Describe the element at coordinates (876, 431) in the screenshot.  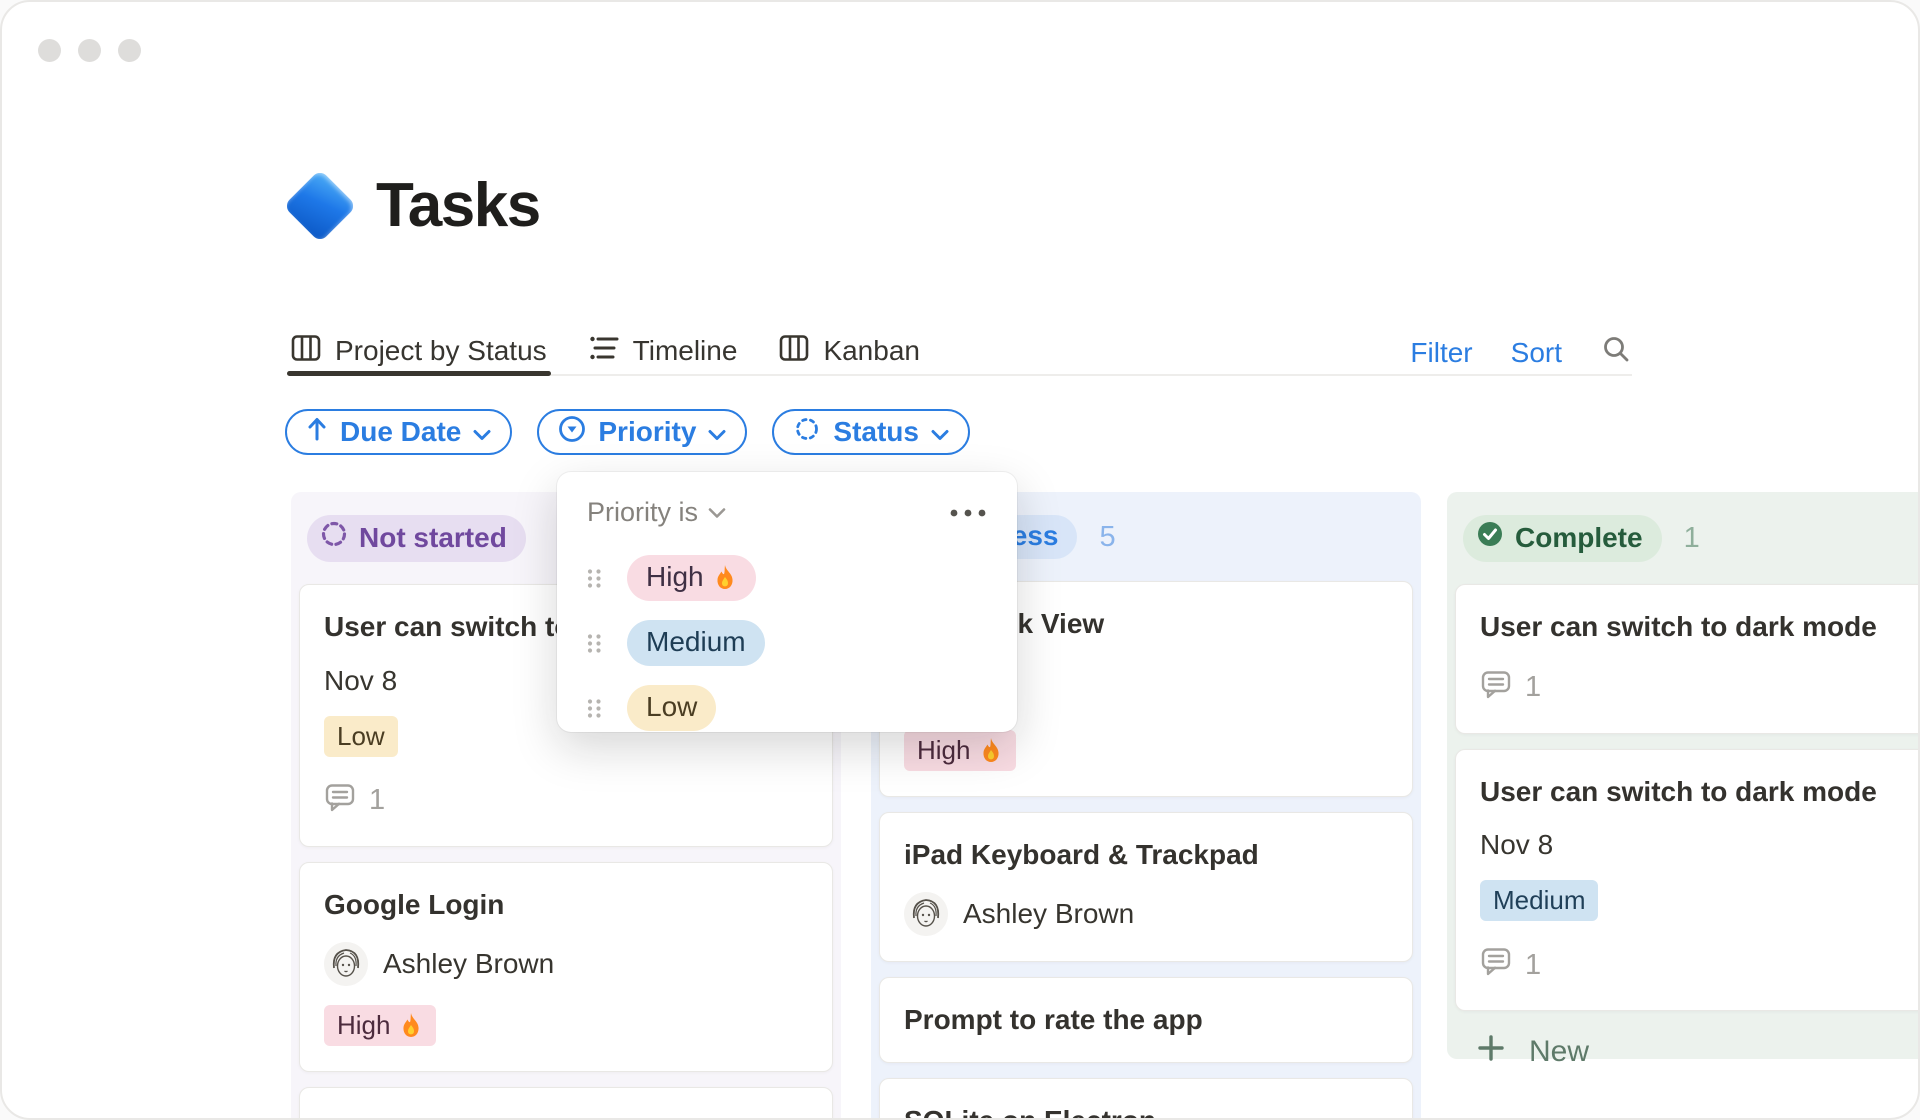
I see `pill-label: Status` at that location.